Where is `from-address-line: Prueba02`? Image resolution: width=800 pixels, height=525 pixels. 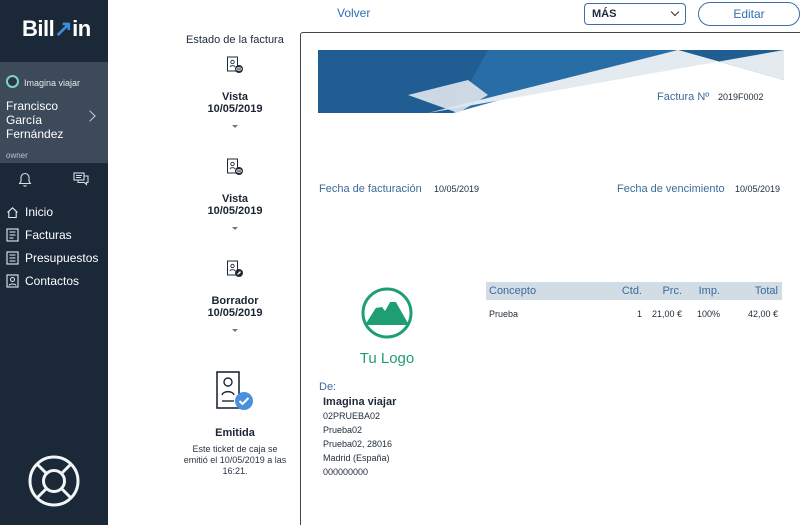
from-address-line: Prueba02 is located at coordinates (343, 430).